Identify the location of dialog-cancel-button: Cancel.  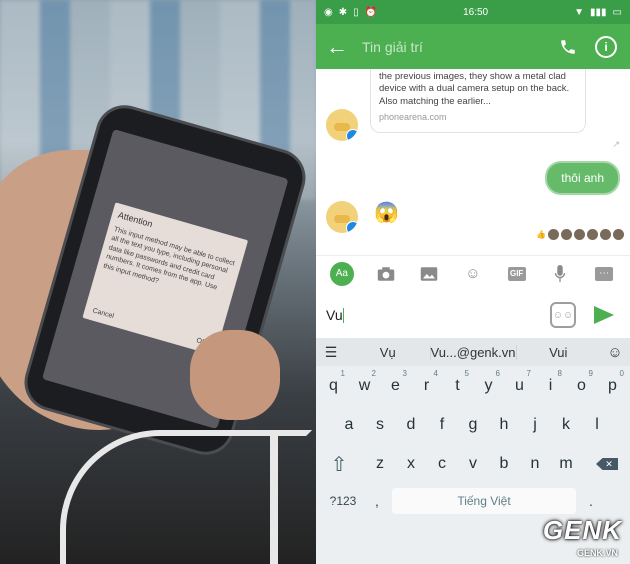
(103, 314).